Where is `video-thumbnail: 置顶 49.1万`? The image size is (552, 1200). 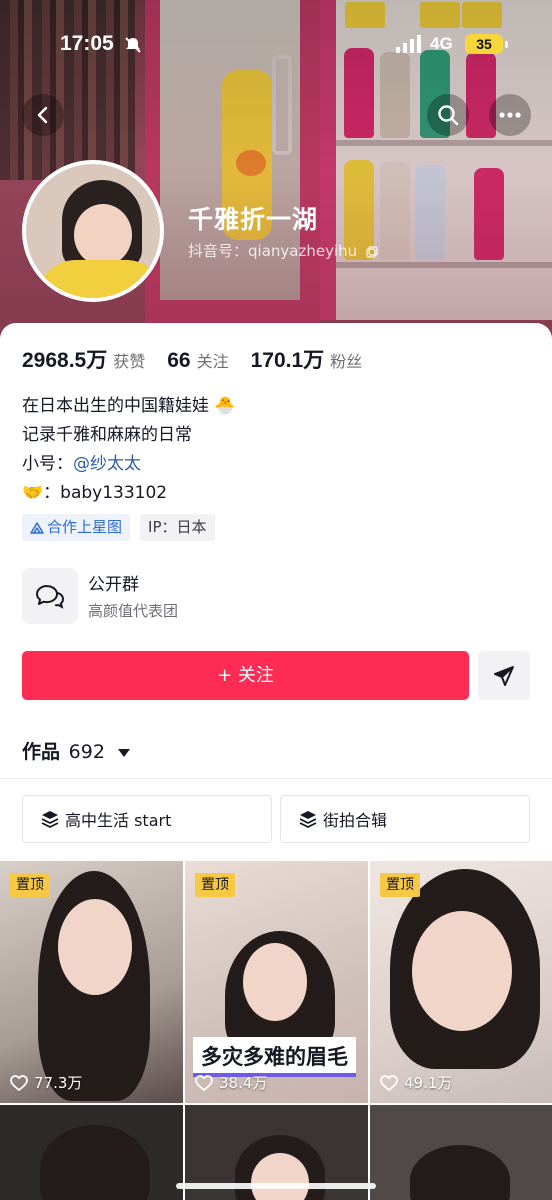
video-thumbnail: 置顶 49.1万 is located at coordinates (461, 982).